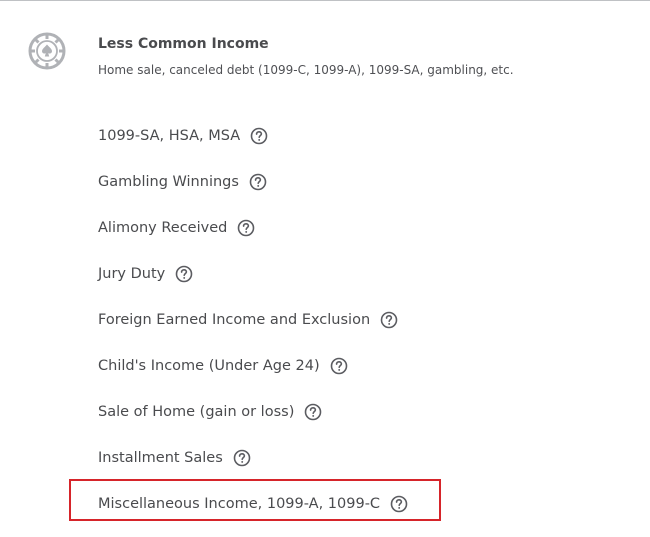 The height and width of the screenshot is (537, 650). I want to click on item-label: 1099-SA, HSA, MSA, so click(169, 136).